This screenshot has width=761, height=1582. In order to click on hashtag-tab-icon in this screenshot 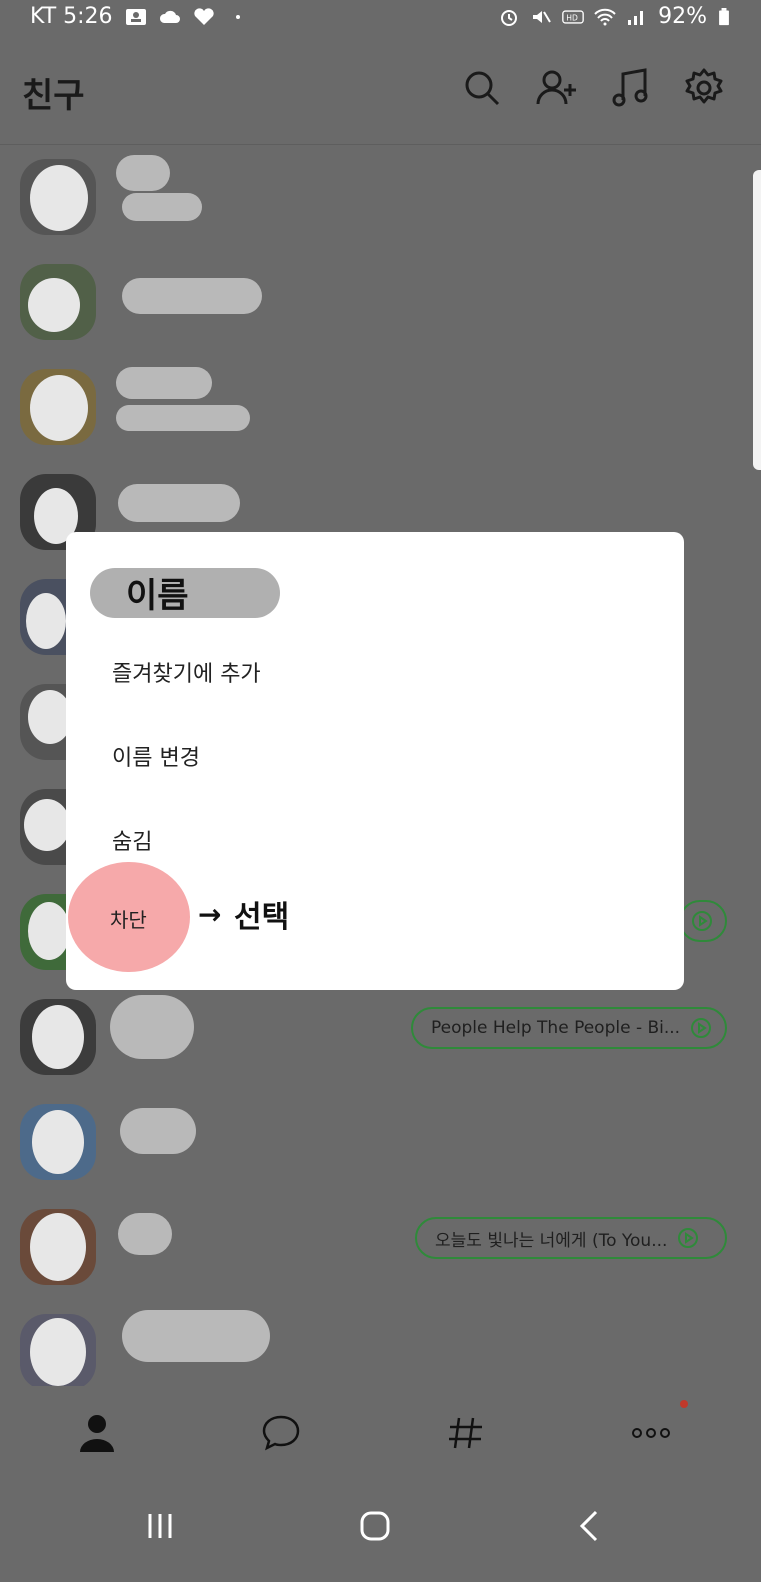, I will do `click(465, 1433)`.